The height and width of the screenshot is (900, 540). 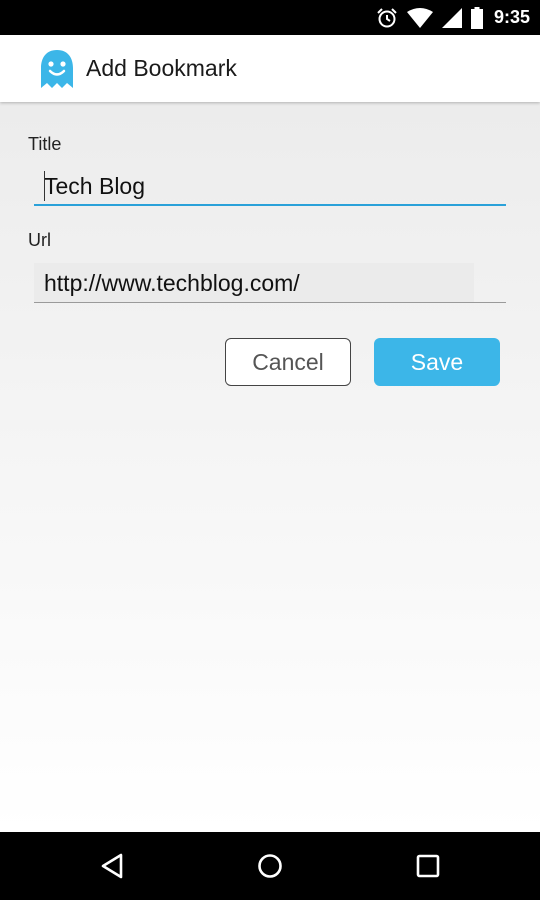 What do you see at coordinates (270, 186) in the screenshot?
I see `title-input: Tech Blog` at bounding box center [270, 186].